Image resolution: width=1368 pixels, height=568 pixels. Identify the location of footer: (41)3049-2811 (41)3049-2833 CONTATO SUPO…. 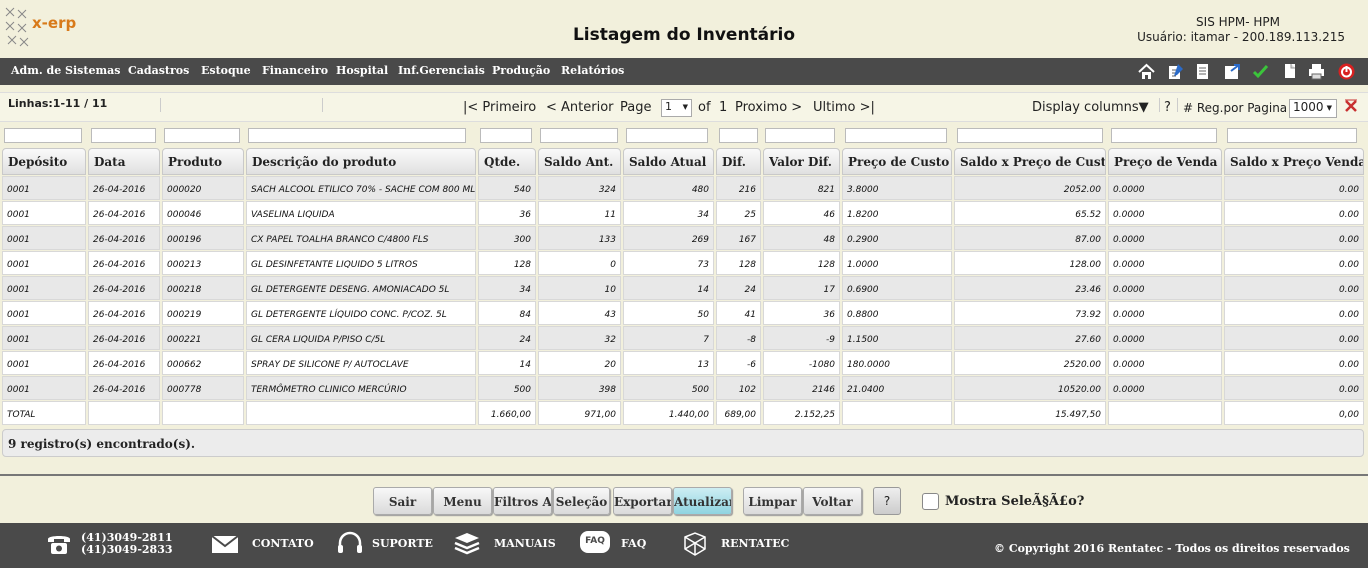
(684, 545).